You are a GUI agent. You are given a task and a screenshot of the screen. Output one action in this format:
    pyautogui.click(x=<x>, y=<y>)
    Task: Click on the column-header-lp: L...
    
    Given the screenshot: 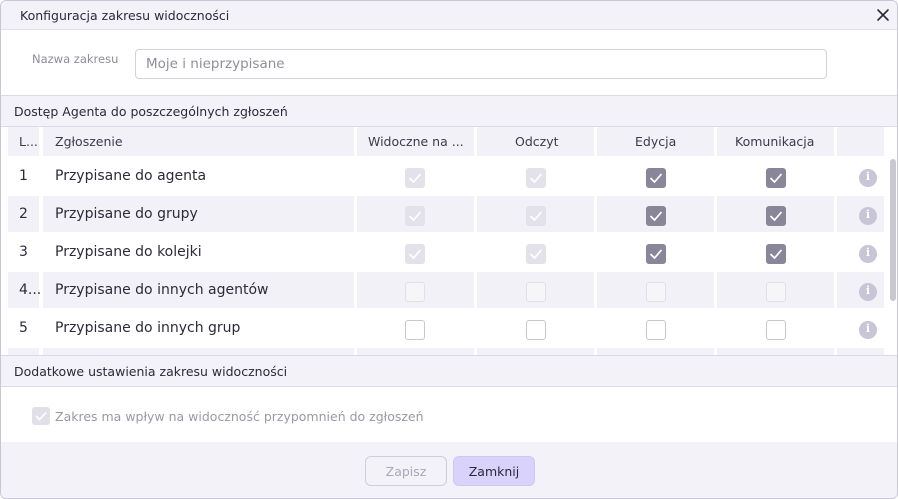 What is the action you would take?
    pyautogui.click(x=23, y=141)
    